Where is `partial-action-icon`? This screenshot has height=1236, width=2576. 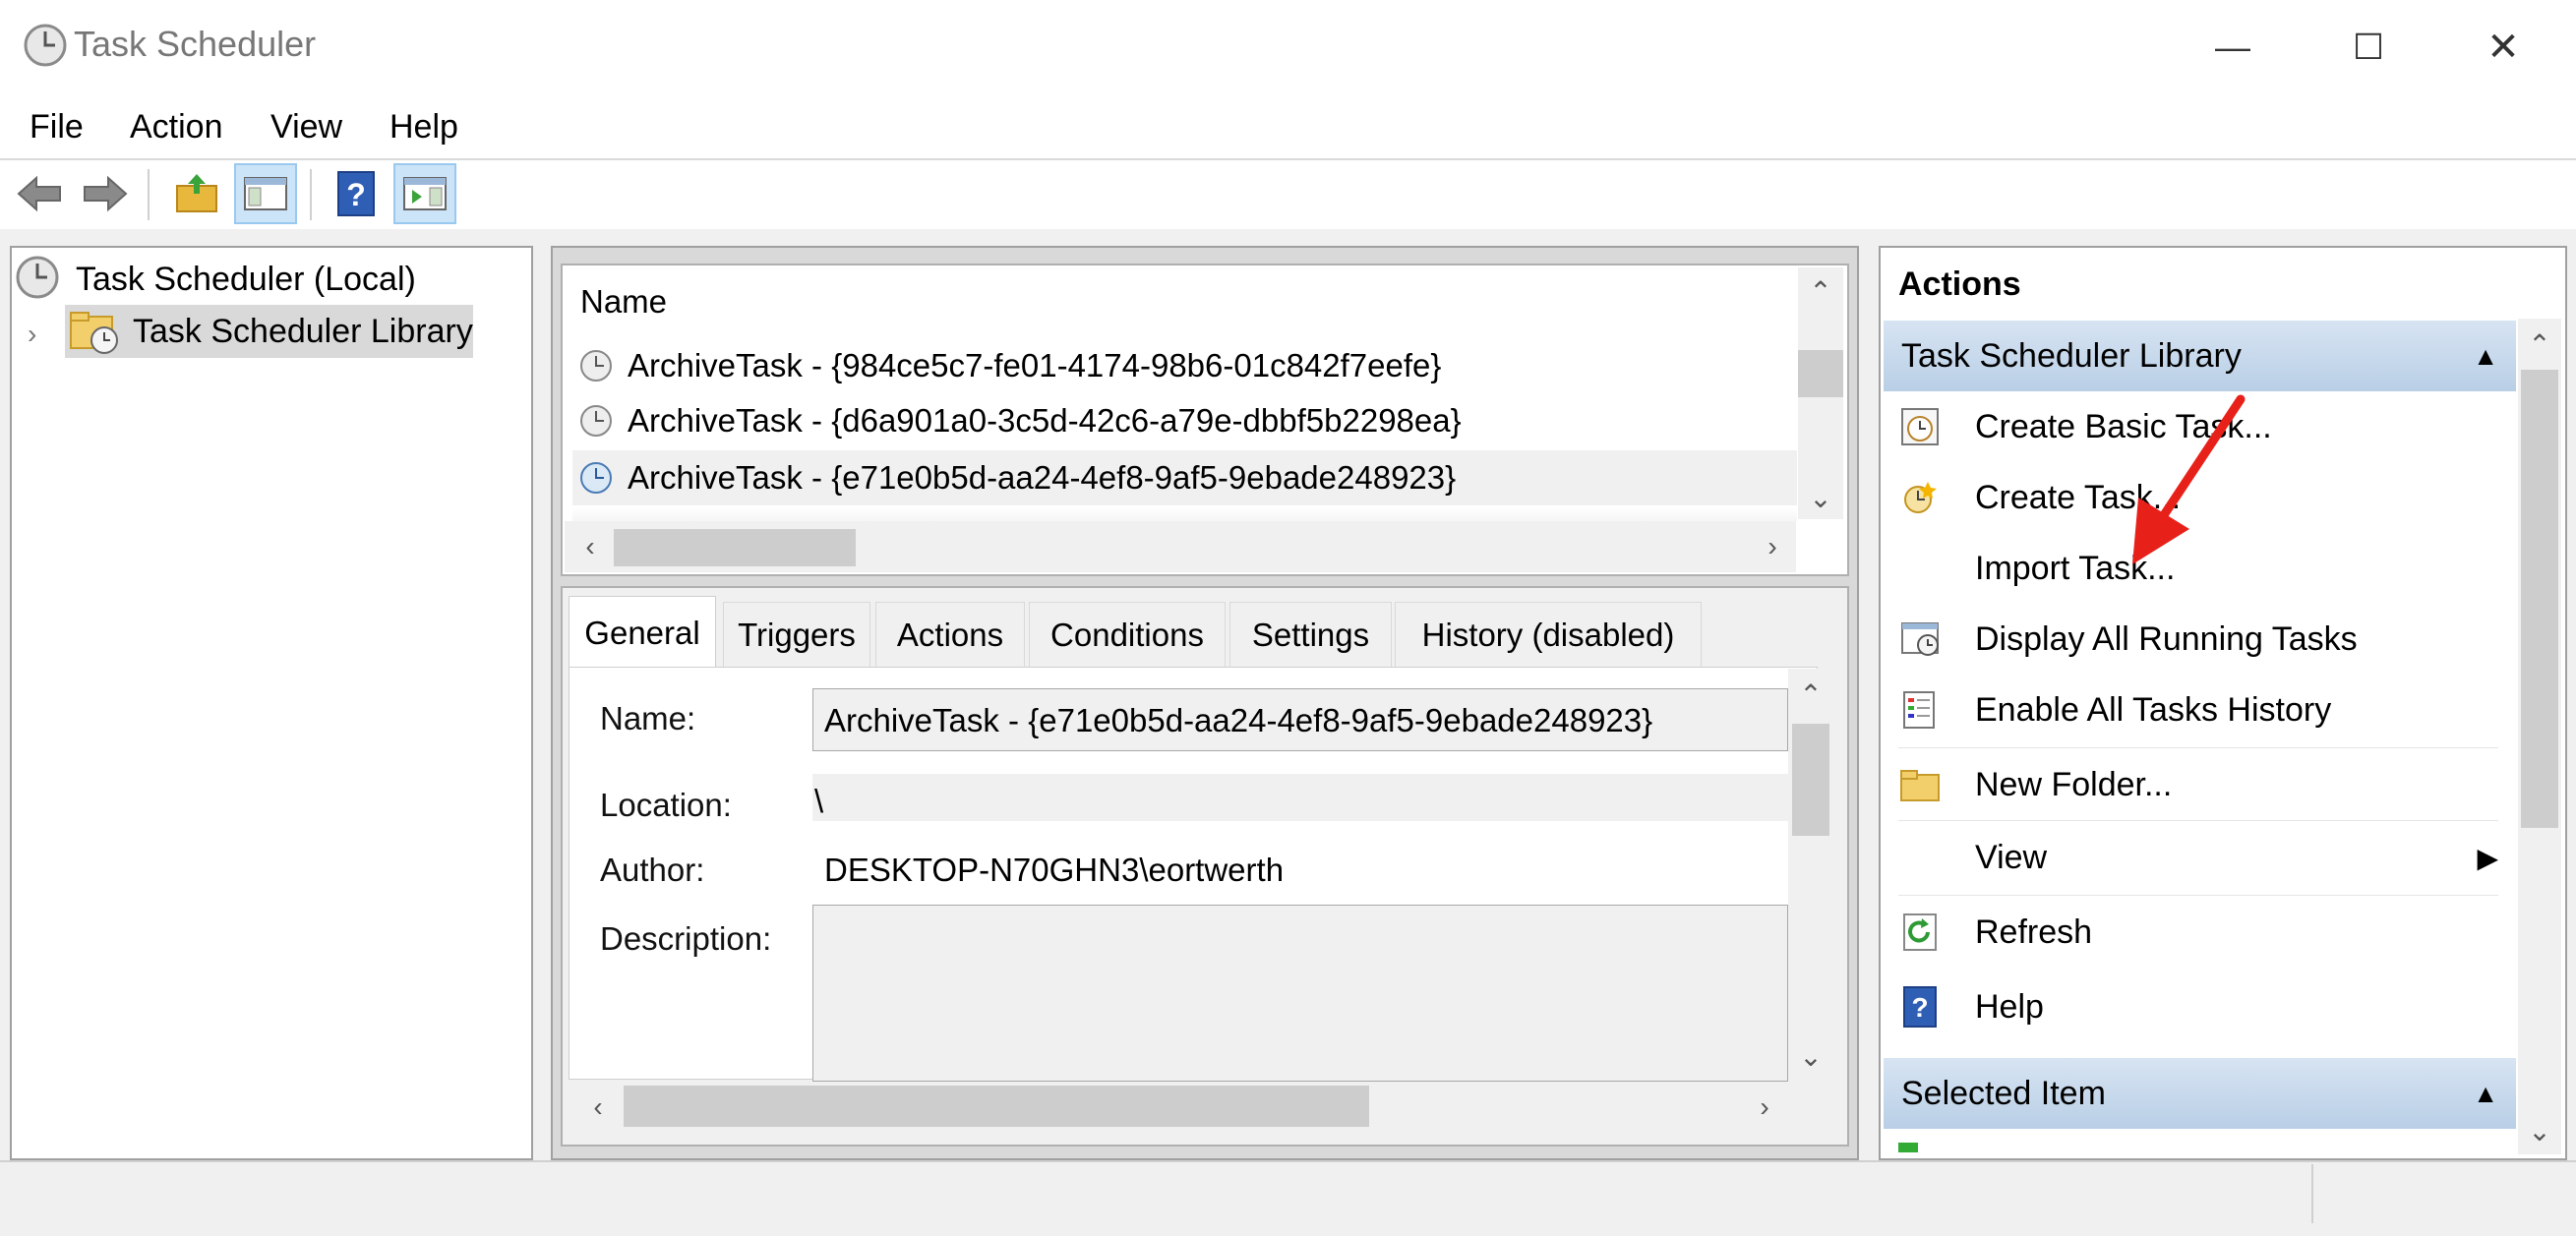 partial-action-icon is located at coordinates (1908, 1148).